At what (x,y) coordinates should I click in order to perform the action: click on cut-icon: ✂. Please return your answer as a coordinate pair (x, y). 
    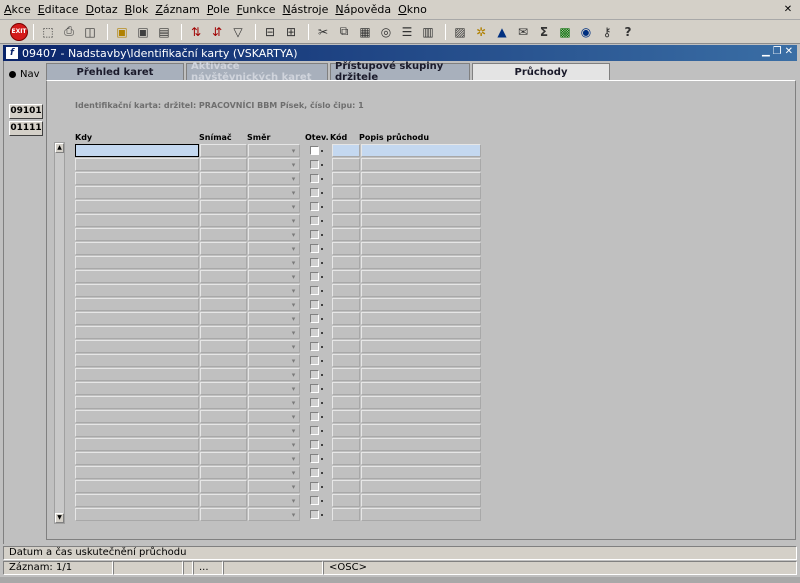
    Looking at the image, I should click on (323, 32).